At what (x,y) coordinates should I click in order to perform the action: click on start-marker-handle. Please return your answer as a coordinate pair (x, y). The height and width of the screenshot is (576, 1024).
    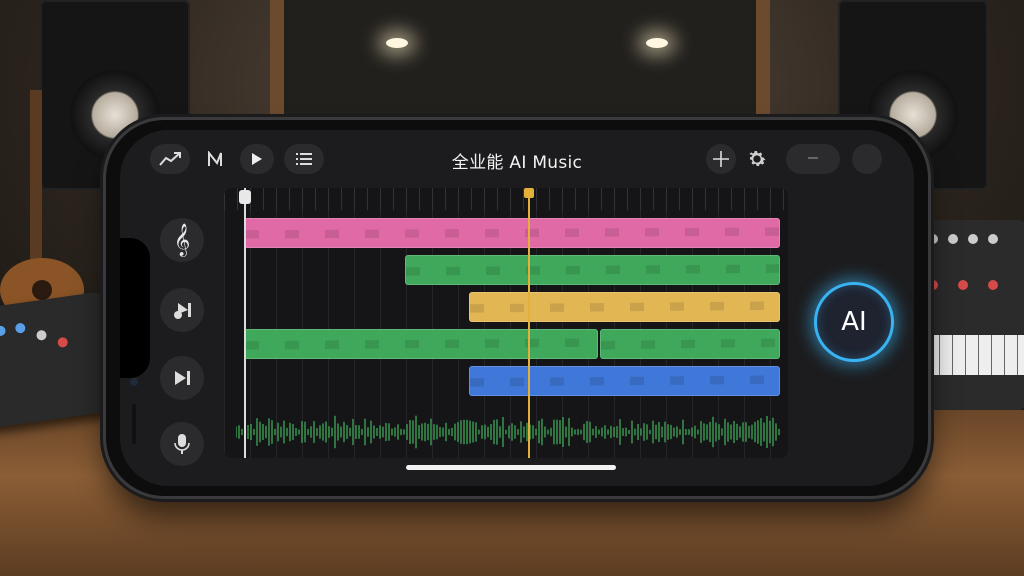
    Looking at the image, I should click on (245, 197).